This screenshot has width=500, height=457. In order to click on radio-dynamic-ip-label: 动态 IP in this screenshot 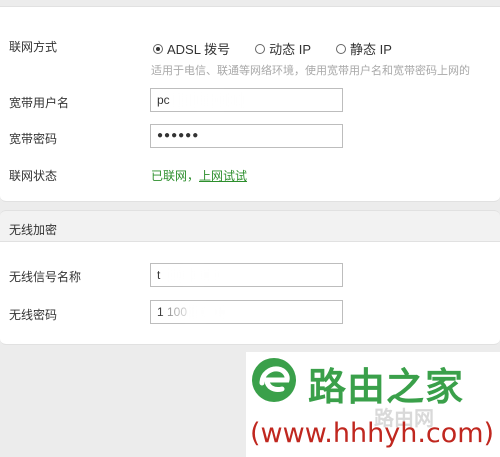, I will do `click(290, 49)`.